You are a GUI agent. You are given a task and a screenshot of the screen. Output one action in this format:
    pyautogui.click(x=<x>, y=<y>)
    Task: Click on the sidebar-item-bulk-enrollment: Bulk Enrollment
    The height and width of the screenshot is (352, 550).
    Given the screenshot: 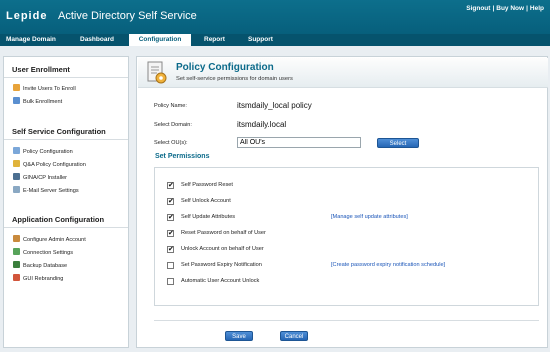 What is the action you would take?
    pyautogui.click(x=37, y=102)
    